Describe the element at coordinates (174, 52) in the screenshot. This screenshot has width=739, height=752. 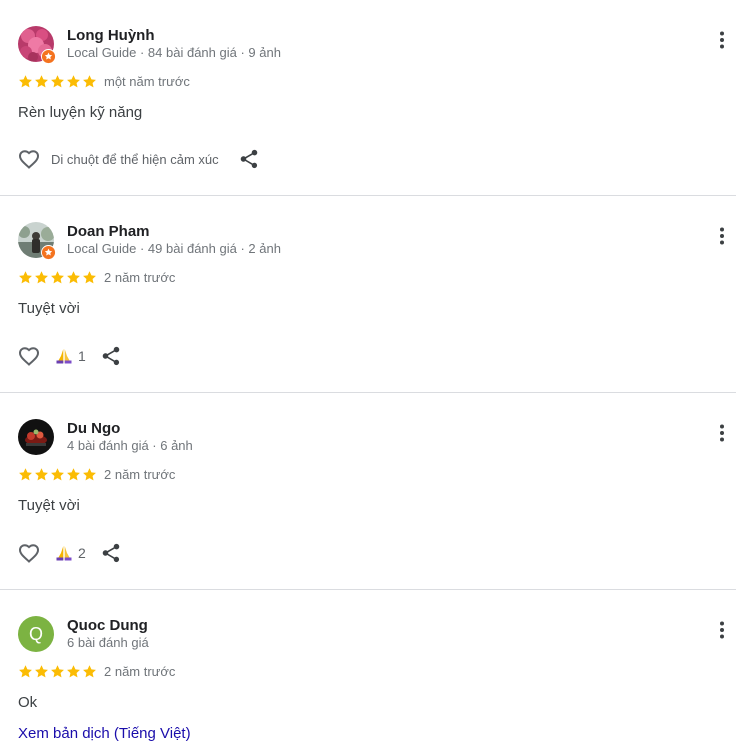
I see `reviewer-meta: Local Guide · 84 bài đánh giá · 9 ảnh` at that location.